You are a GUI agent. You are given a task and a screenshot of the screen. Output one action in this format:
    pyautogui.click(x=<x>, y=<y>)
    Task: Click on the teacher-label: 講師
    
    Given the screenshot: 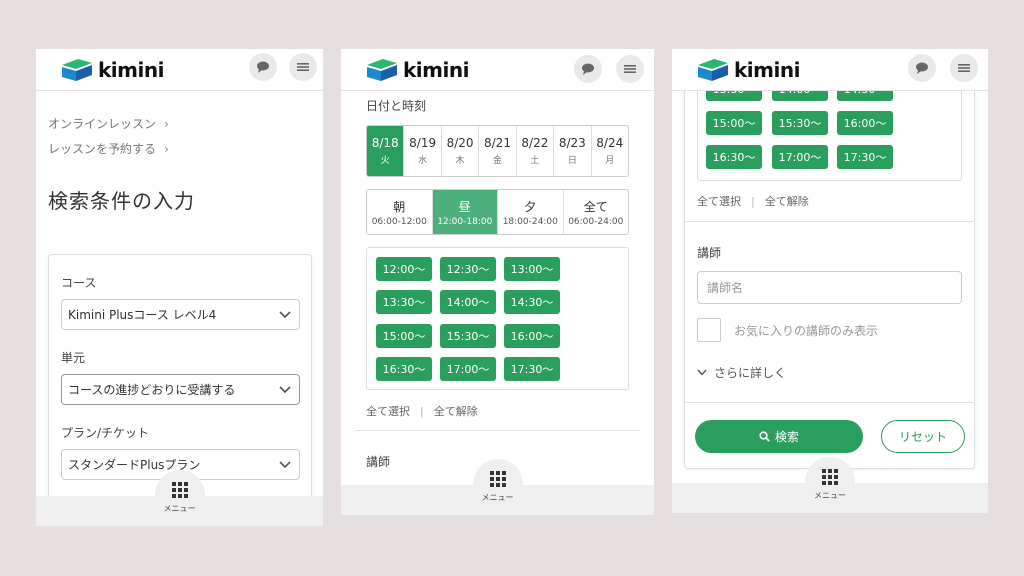 What is the action you would take?
    pyautogui.click(x=709, y=253)
    